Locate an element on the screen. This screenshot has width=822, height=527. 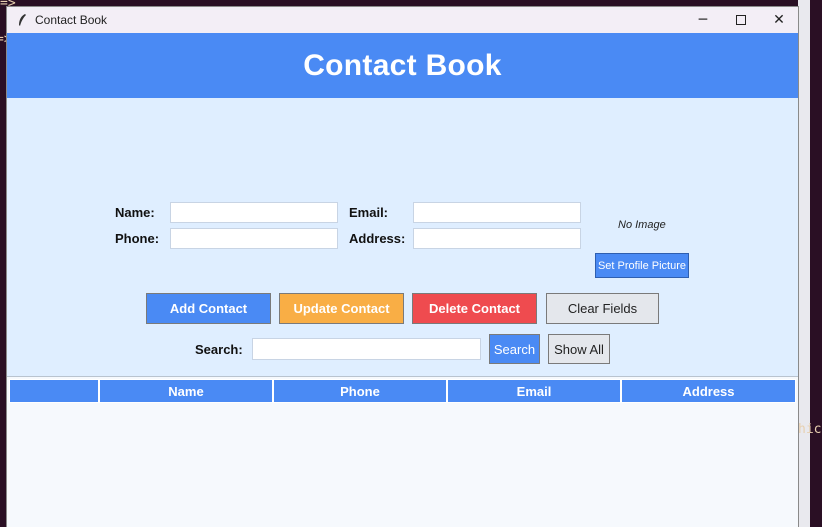
phone-input is located at coordinates (254, 240).